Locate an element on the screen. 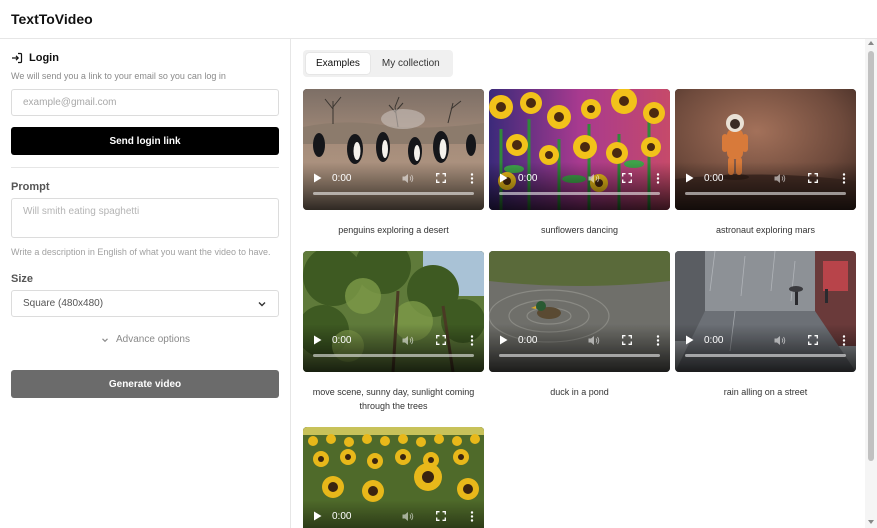 This screenshot has width=877, height=528. advance-options-toggle: Advance options is located at coordinates (145, 339).